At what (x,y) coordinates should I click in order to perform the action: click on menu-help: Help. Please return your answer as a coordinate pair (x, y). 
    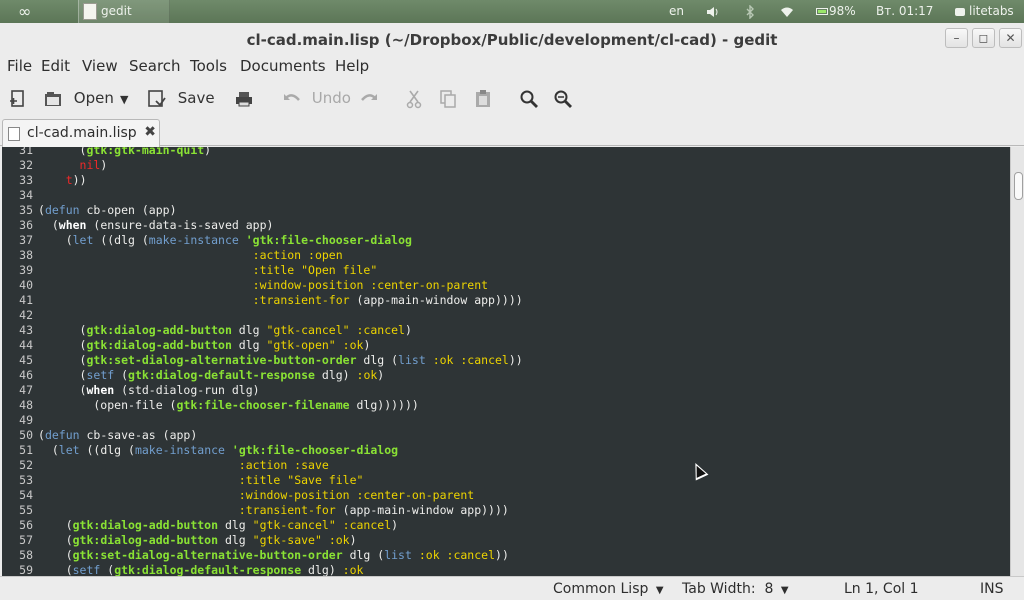
    Looking at the image, I should click on (352, 66).